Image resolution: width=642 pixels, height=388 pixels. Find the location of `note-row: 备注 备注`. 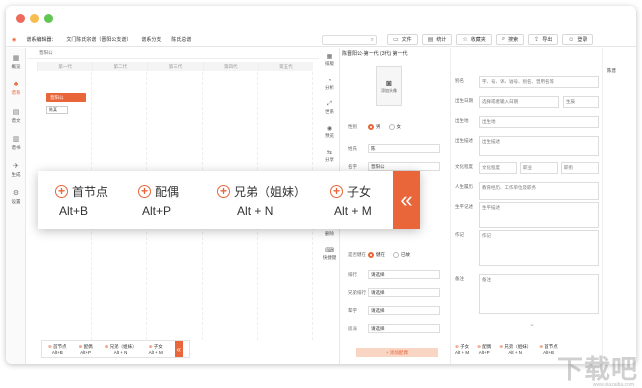

note-row: 备注 备注 is located at coordinates (527, 294).